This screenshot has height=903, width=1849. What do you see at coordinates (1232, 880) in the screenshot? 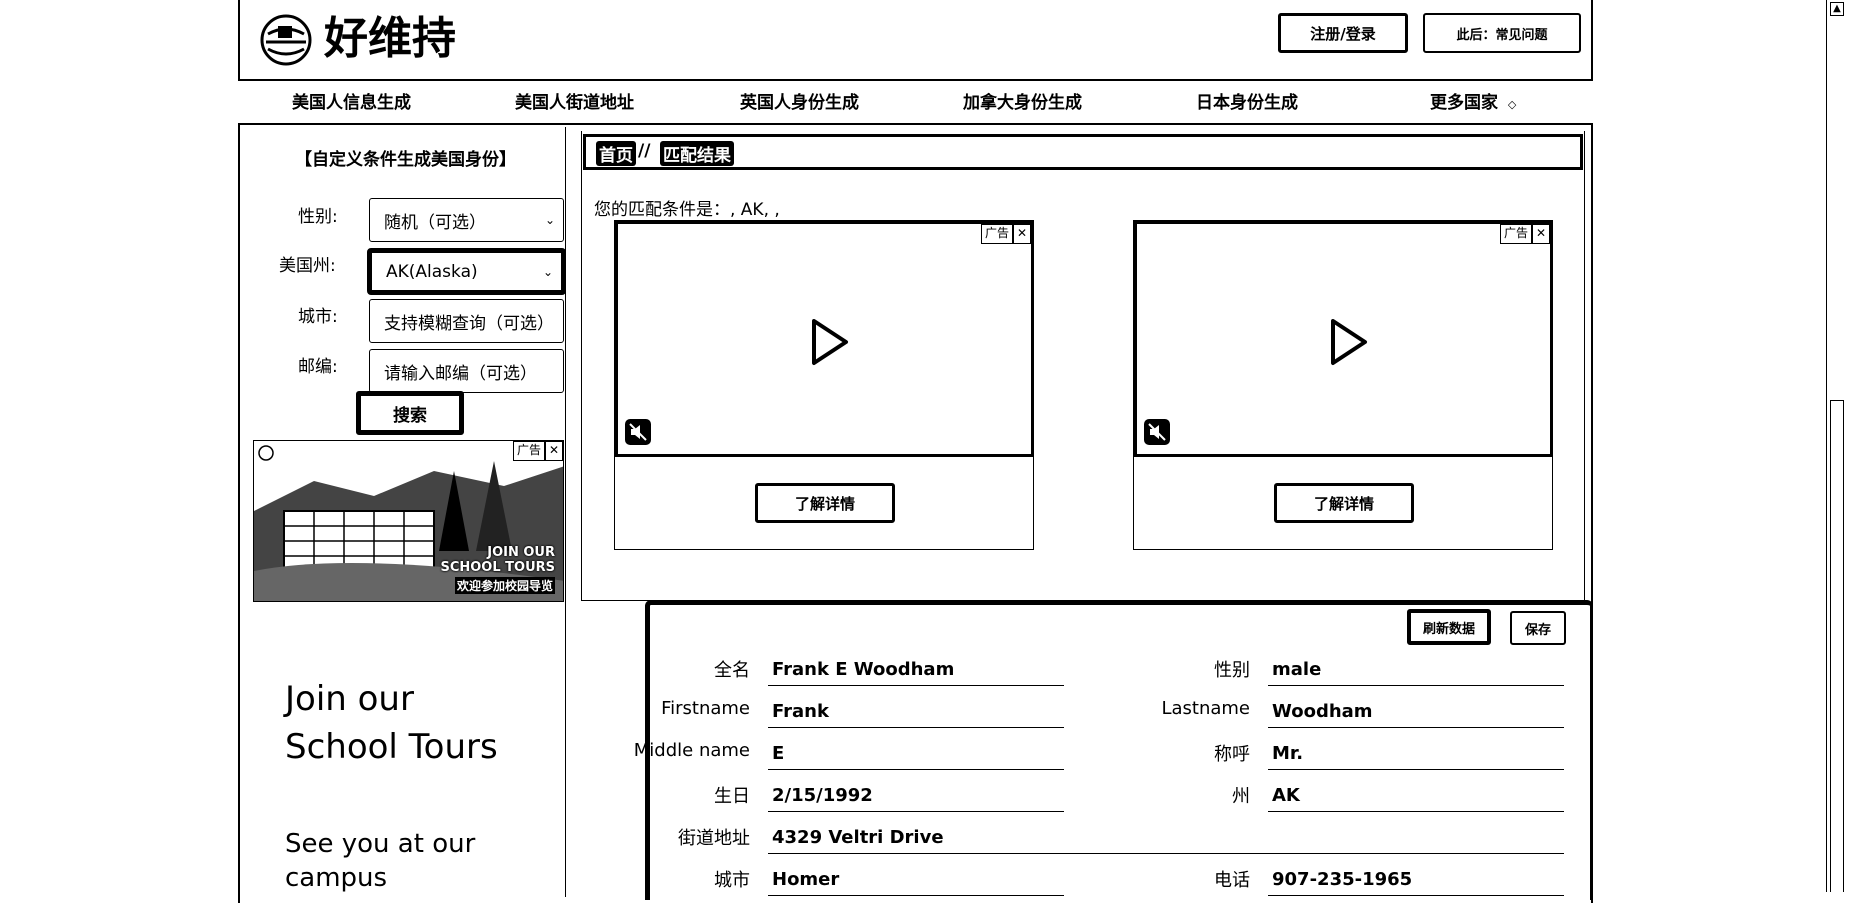
I see `phone-label: 电话` at bounding box center [1232, 880].